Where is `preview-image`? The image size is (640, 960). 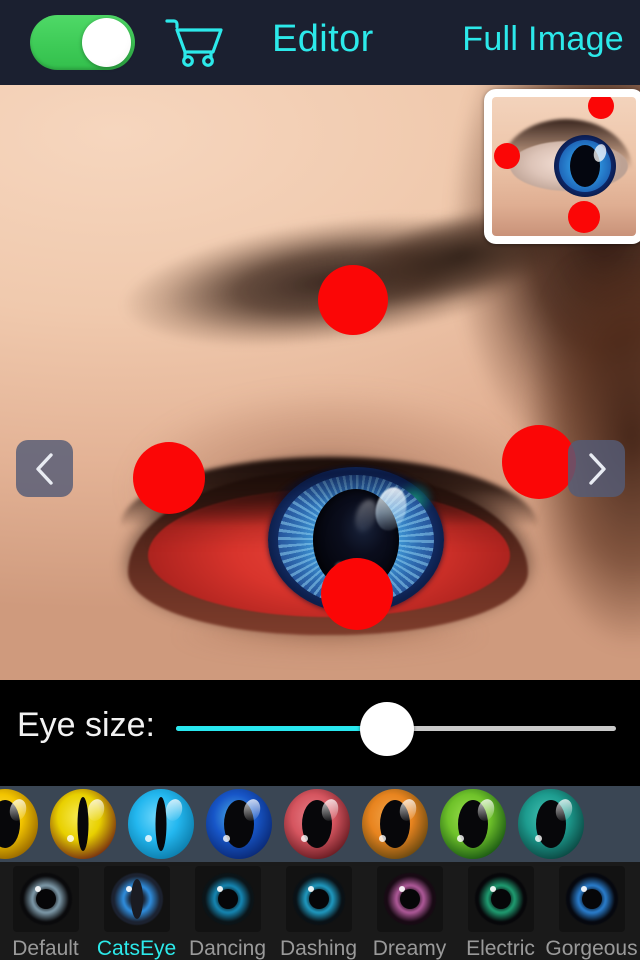
preview-image is located at coordinates (564, 166).